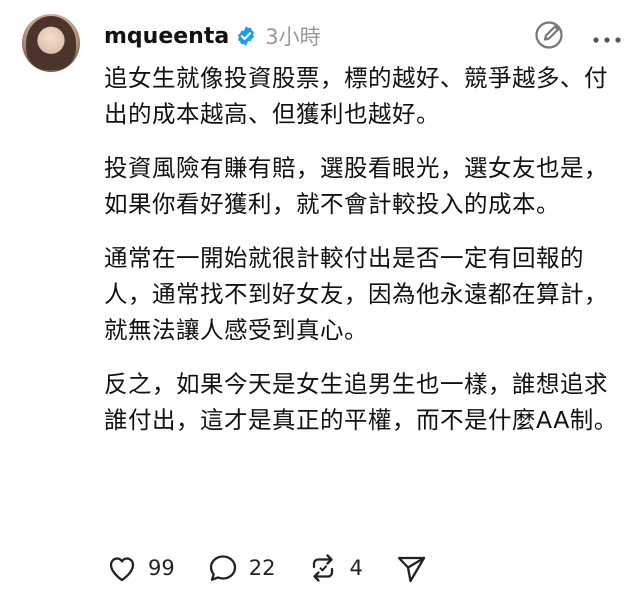 The image size is (640, 608). I want to click on verified-badge-icon, so click(246, 36).